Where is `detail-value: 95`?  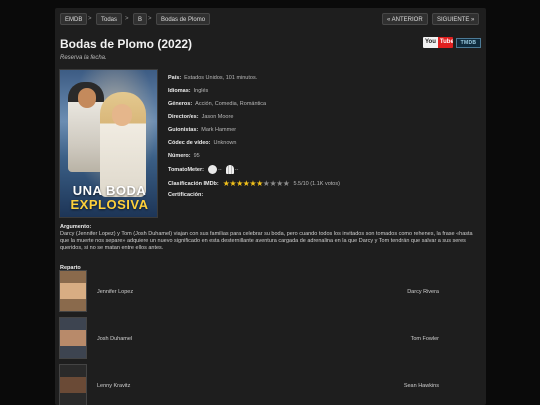
detail-value: 95 is located at coordinates (196, 156).